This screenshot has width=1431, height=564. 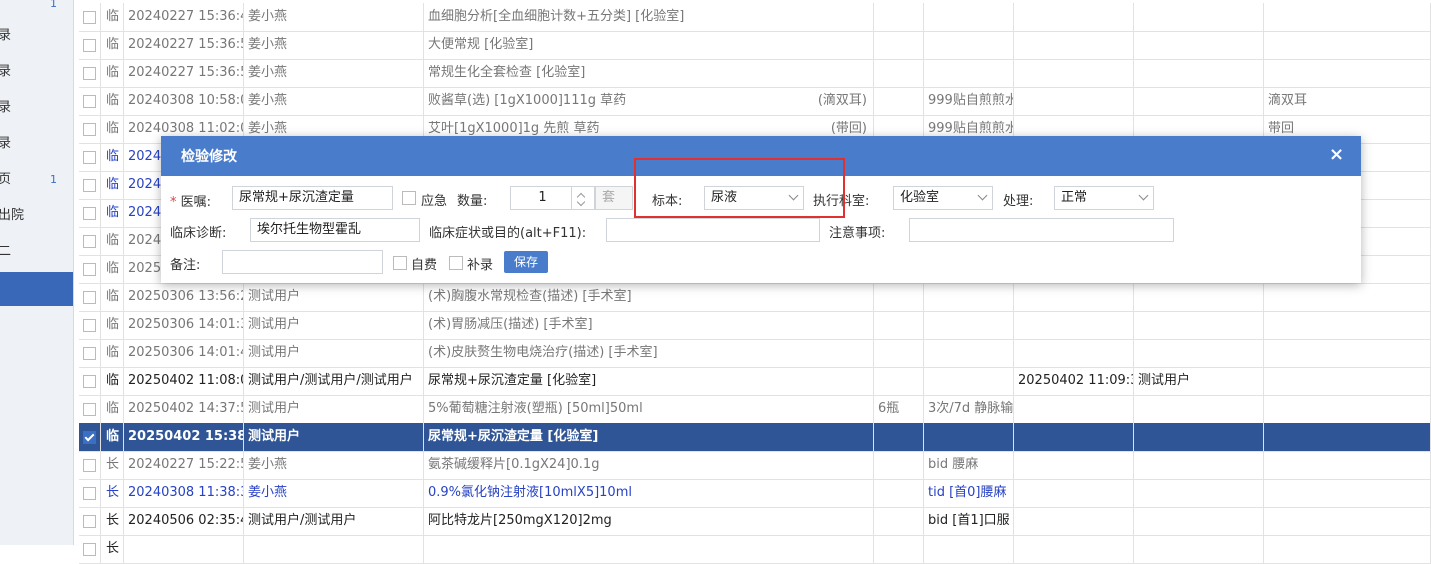 I want to click on urgent-checkbox, so click(x=409, y=198).